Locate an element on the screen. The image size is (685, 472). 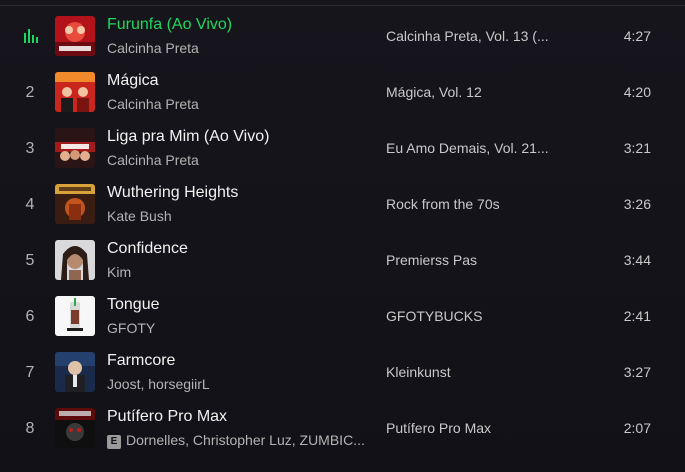
divider is located at coordinates (342, 5).